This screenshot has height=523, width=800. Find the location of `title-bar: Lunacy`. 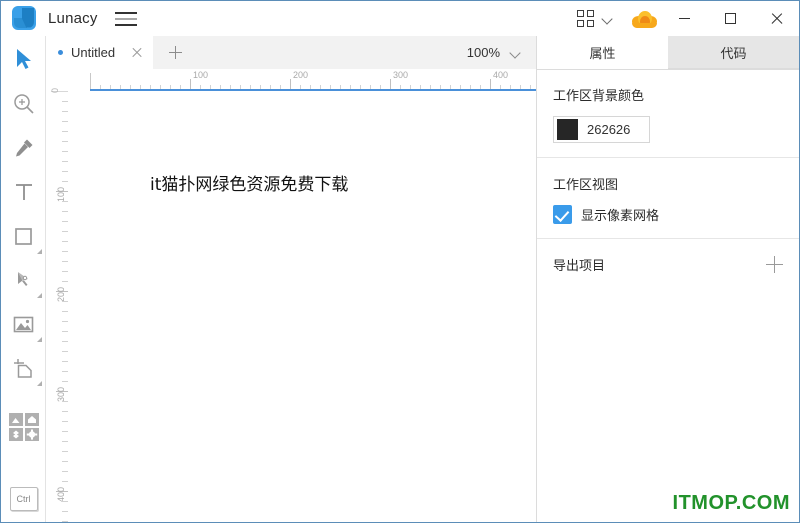

title-bar: Lunacy is located at coordinates (400, 18).